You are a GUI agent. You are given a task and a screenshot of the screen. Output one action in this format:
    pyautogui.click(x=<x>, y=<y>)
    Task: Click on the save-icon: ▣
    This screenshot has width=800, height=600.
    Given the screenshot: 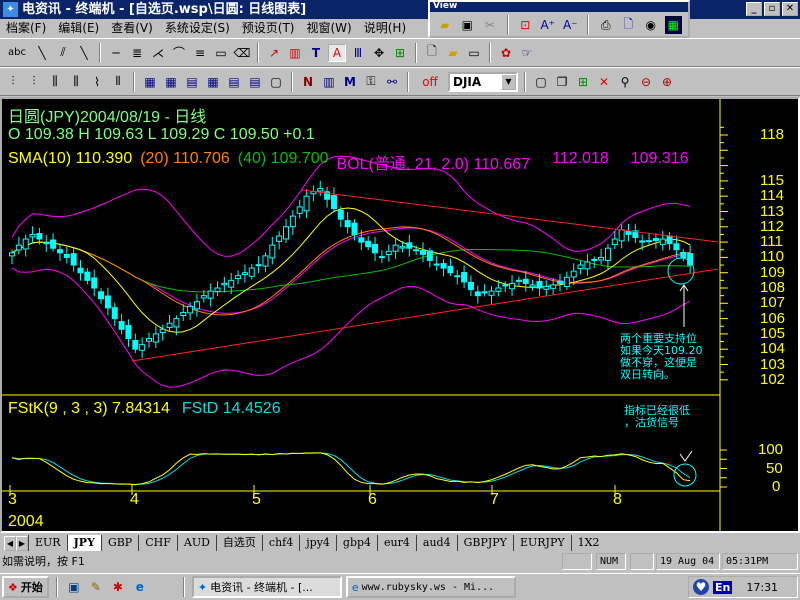 What is the action you would take?
    pyautogui.click(x=468, y=25)
    